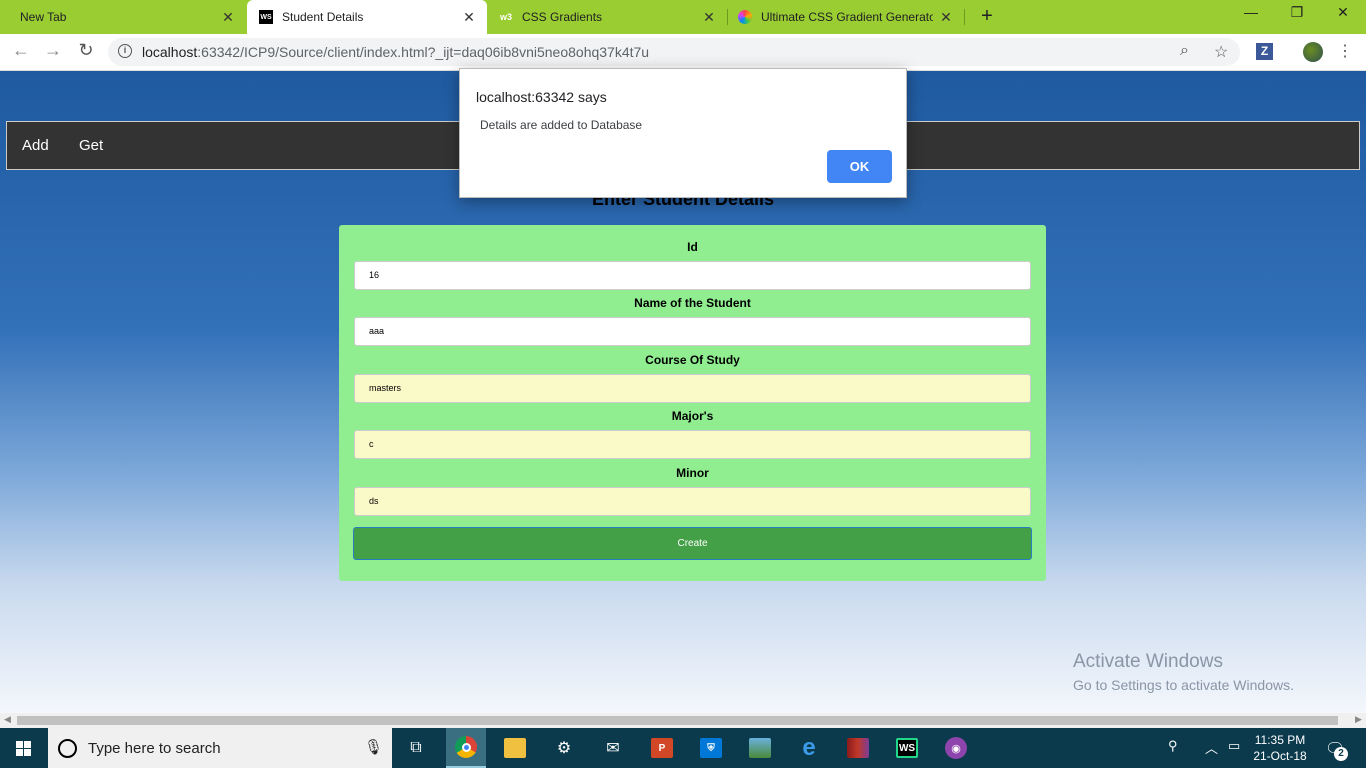  Describe the element at coordinates (692, 303) in the screenshot. I see `name-label: Name of the Student` at that location.